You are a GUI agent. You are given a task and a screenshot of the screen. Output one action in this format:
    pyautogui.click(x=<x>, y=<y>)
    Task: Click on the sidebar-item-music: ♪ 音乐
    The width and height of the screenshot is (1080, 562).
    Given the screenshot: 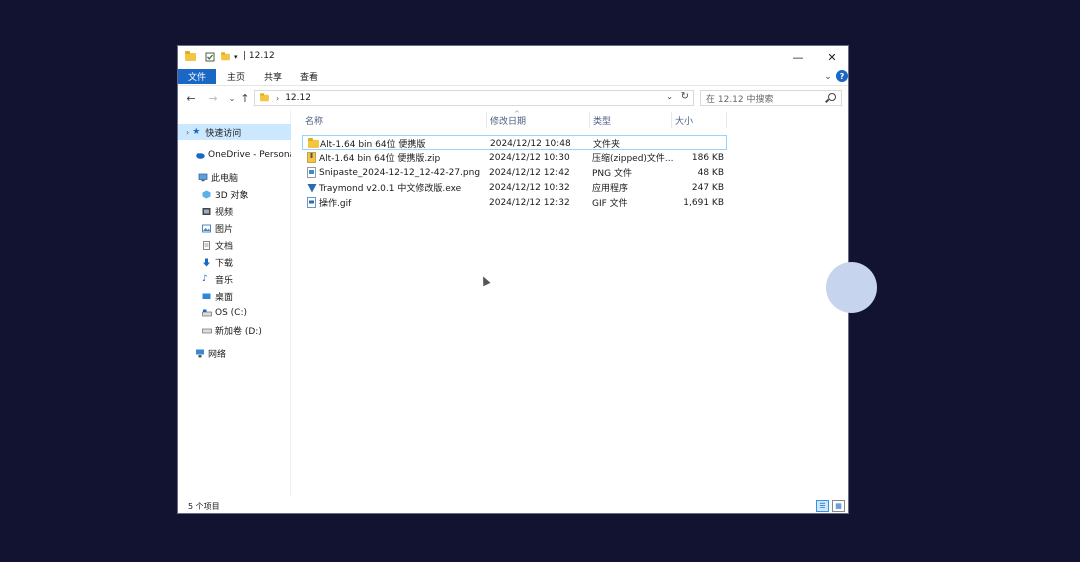 What is the action you would take?
    pyautogui.click(x=234, y=279)
    